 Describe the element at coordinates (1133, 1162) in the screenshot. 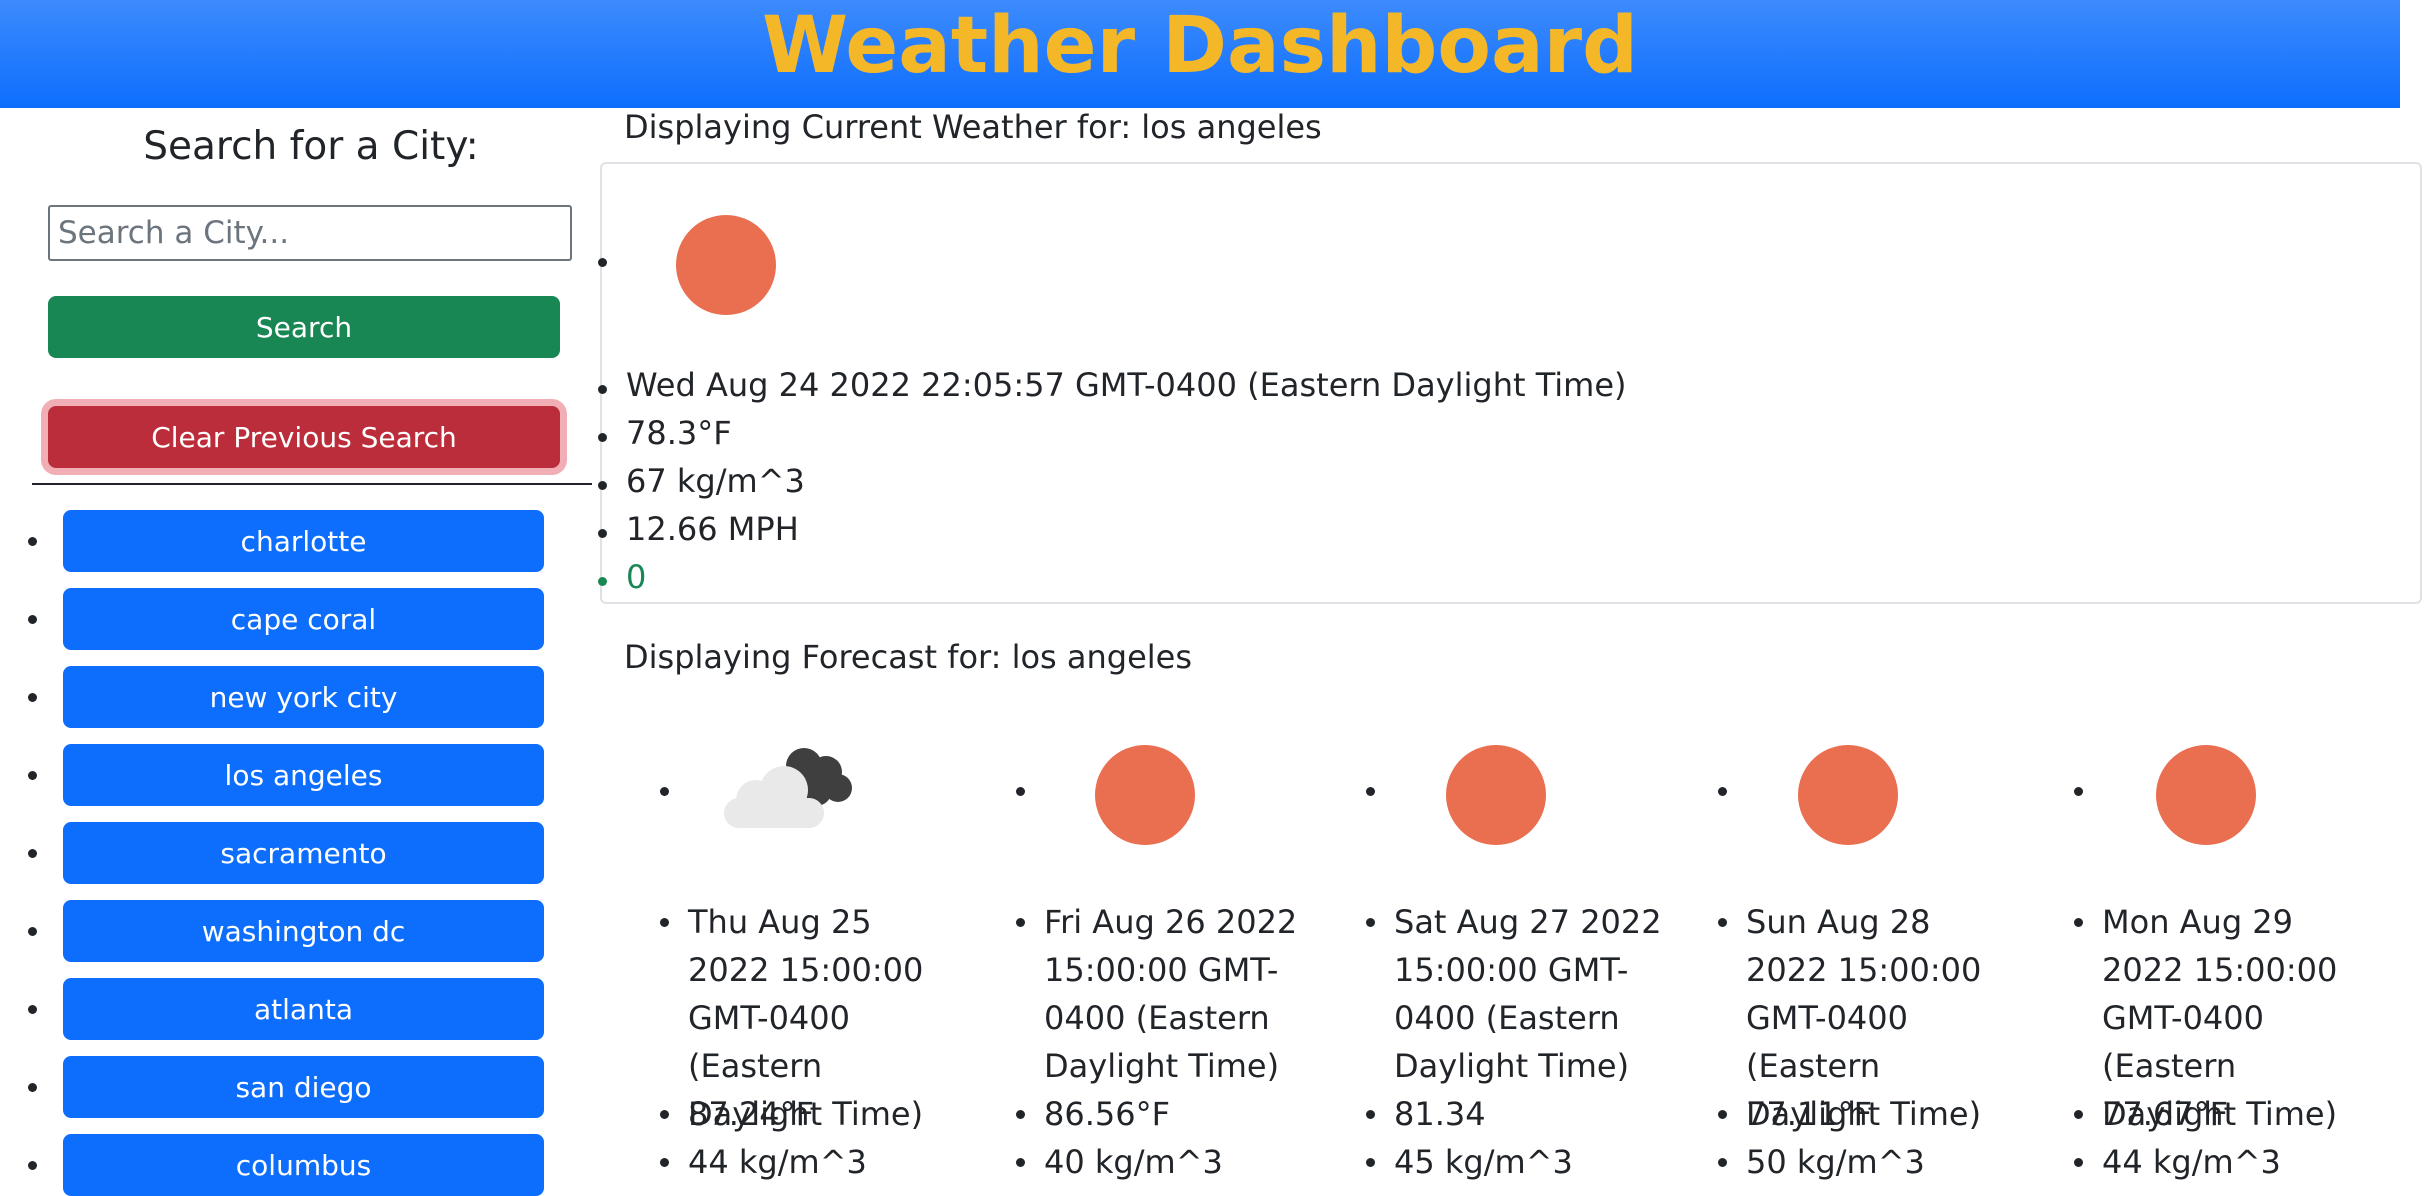

I see `forecast-humidity: 40 kg/m^3` at that location.